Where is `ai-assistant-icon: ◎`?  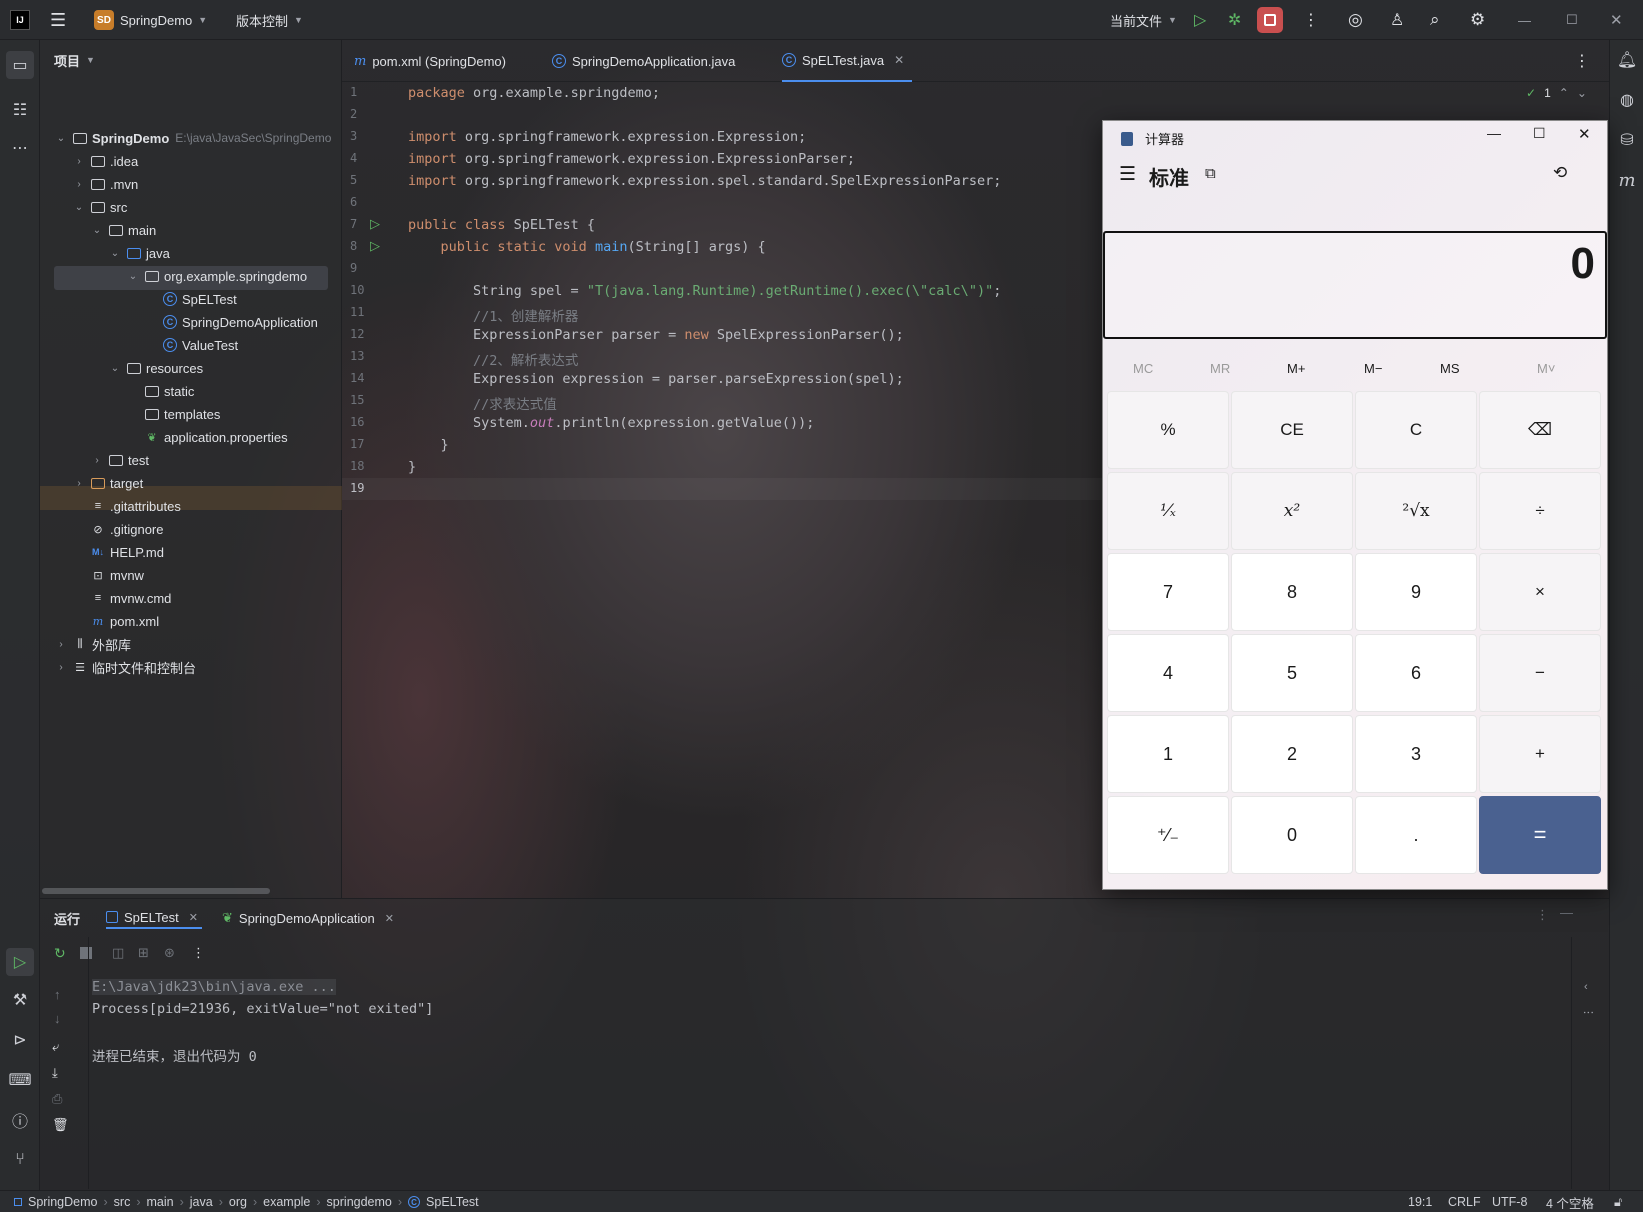 ai-assistant-icon: ◎ is located at coordinates (1355, 20).